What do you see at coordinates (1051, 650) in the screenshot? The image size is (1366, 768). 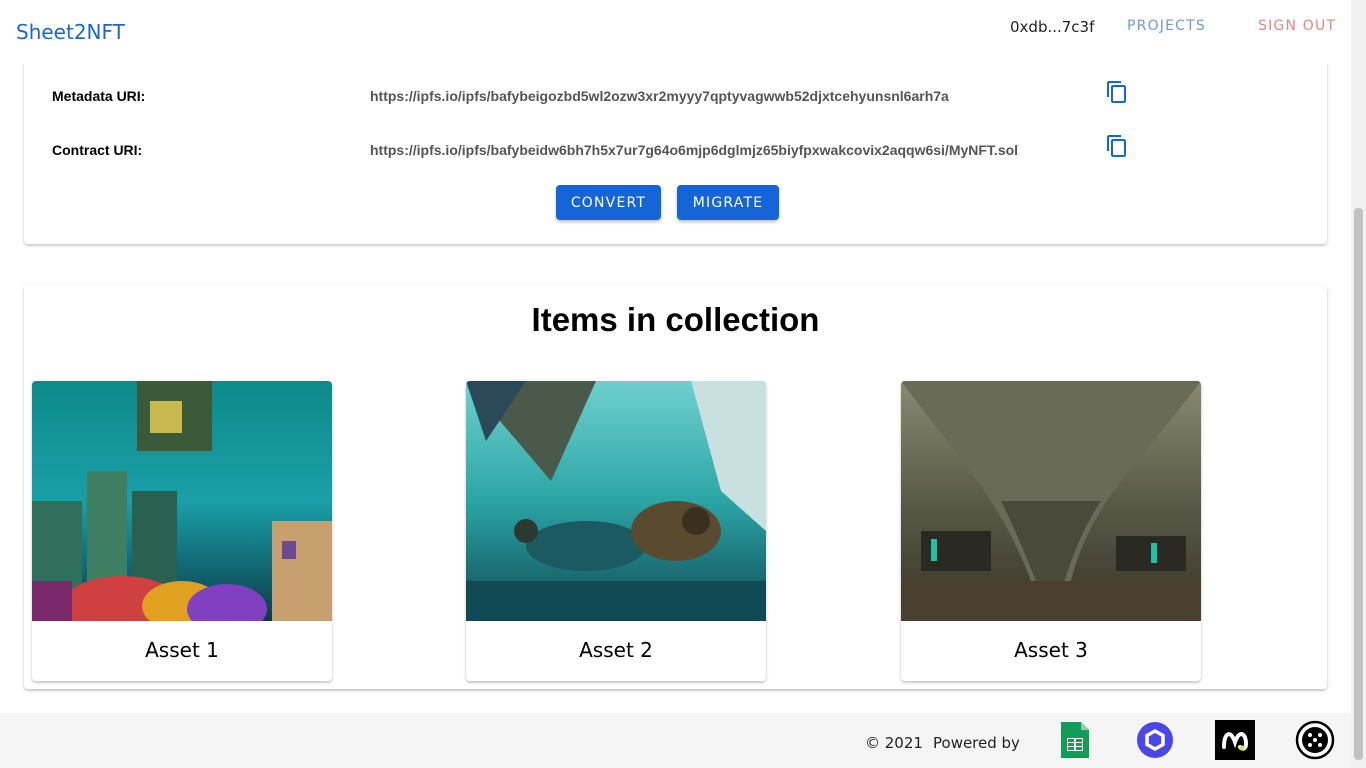 I see `asset-label: Asset 3` at bounding box center [1051, 650].